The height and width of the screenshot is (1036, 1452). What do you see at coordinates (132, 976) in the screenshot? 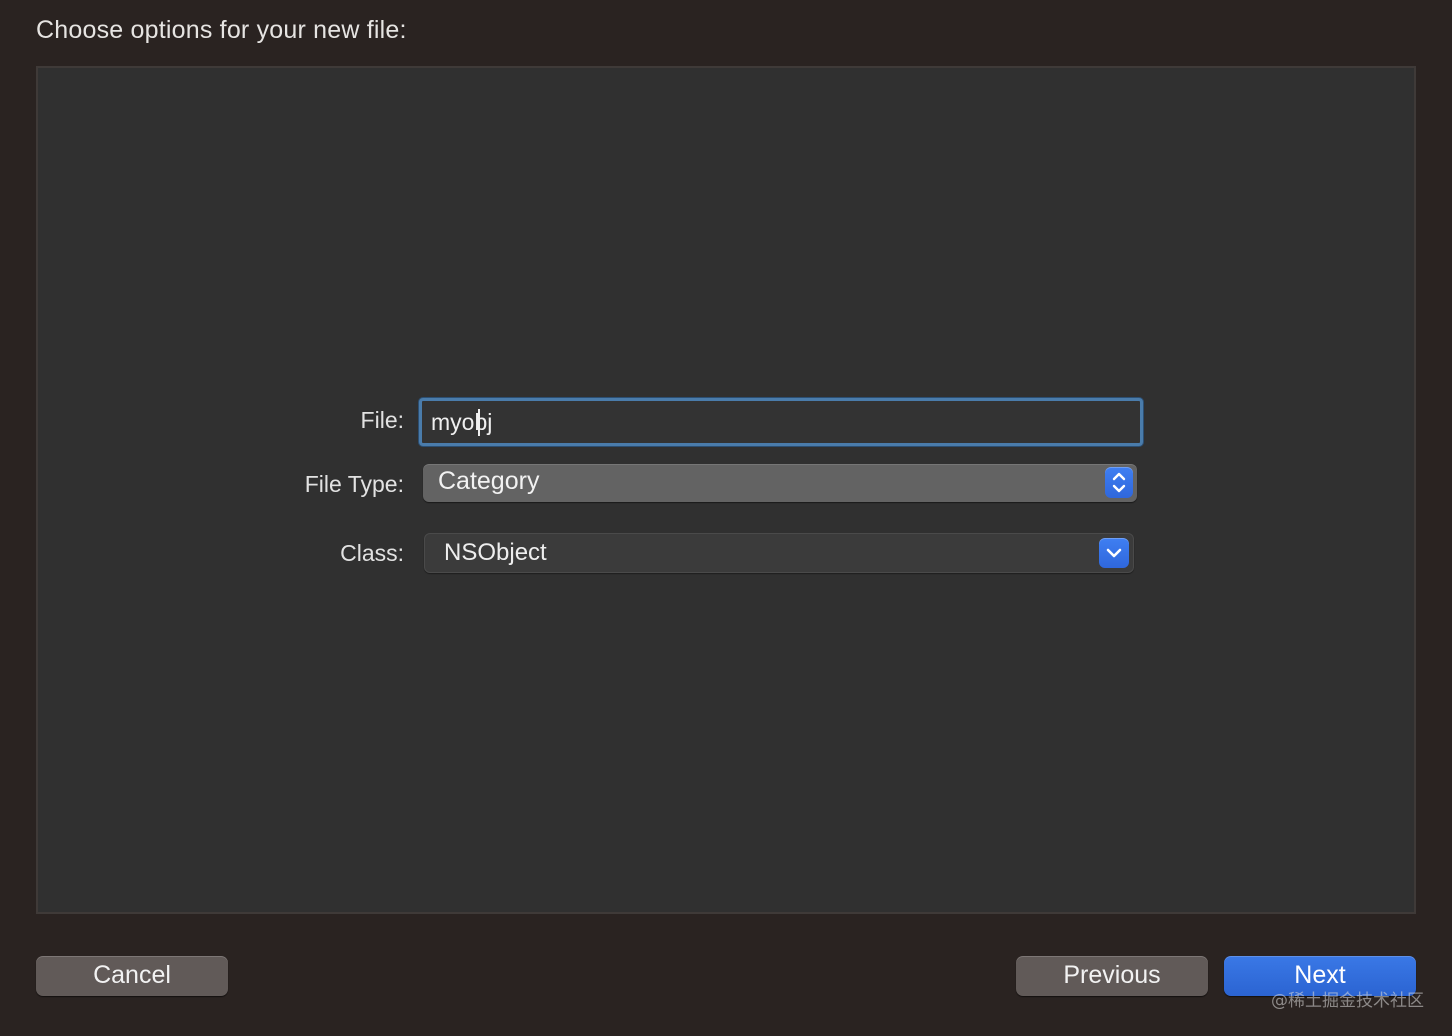
I see `cancel-button: Cancel` at bounding box center [132, 976].